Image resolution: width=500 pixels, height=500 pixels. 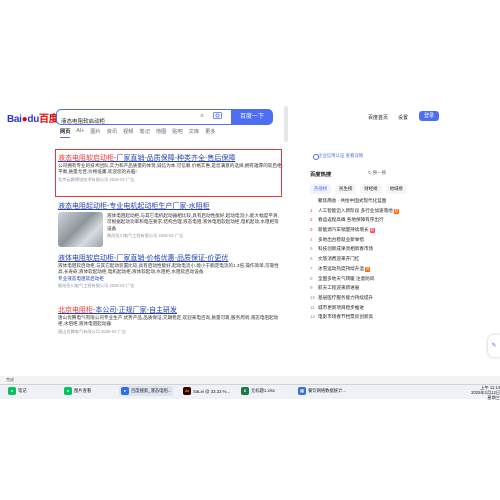 What do you see at coordinates (371, 189) in the screenshot?
I see `chip-finance: 财经榜` at bounding box center [371, 189].